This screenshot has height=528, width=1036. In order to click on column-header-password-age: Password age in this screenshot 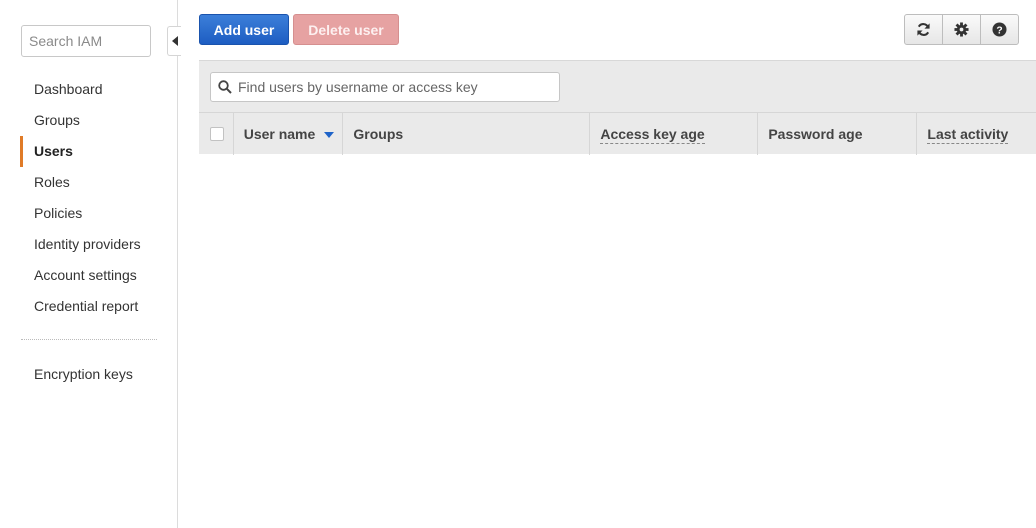, I will do `click(838, 134)`.